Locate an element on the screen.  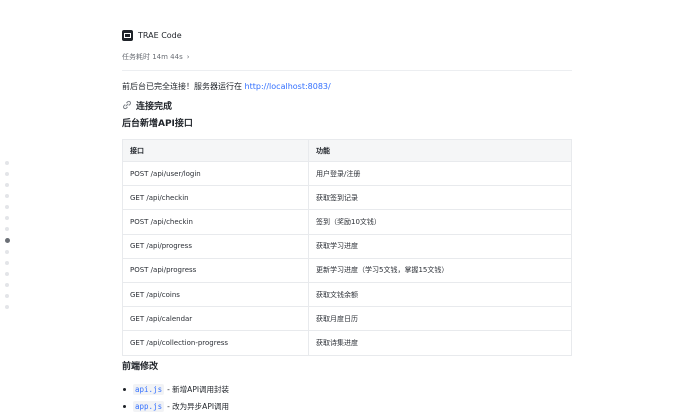
file-description: - 改为异步API调用 is located at coordinates (198, 406).